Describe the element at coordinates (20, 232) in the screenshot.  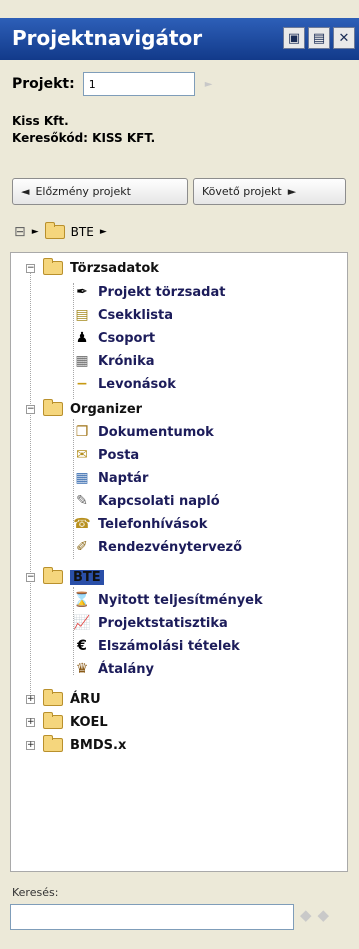
I see `tree-view-icon: ⊟` at that location.